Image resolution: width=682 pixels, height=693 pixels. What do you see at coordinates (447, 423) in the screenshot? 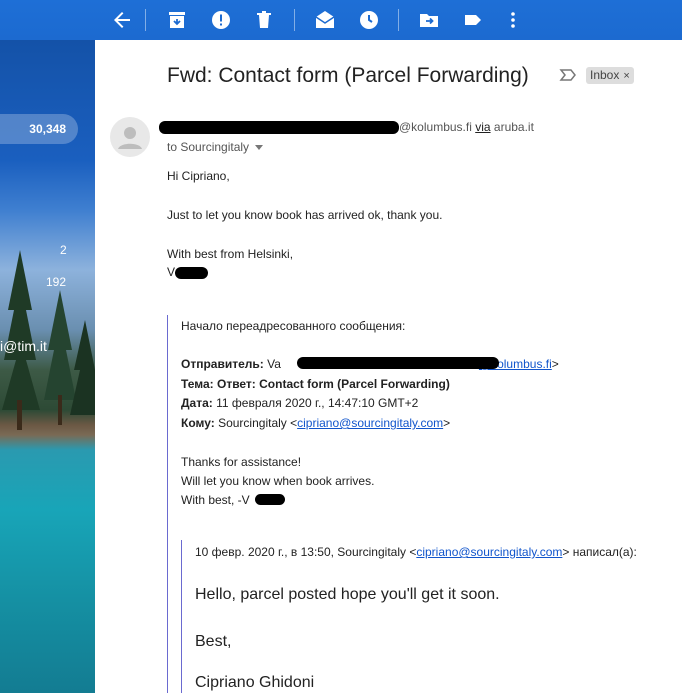
I see `to-close: >` at bounding box center [447, 423].